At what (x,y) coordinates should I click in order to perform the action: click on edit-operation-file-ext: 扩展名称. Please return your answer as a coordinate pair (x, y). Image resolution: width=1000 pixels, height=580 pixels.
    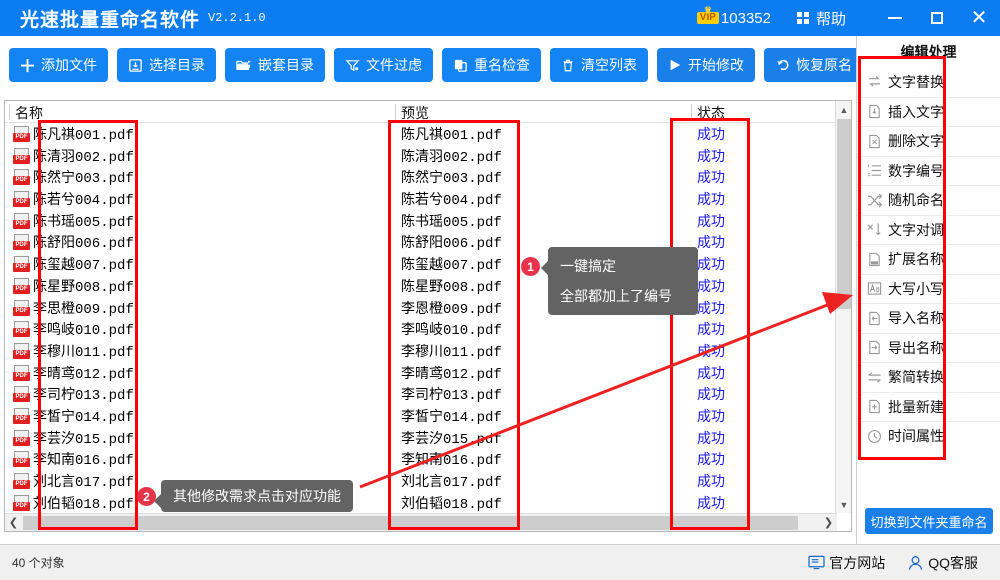
    Looking at the image, I should click on (928, 259).